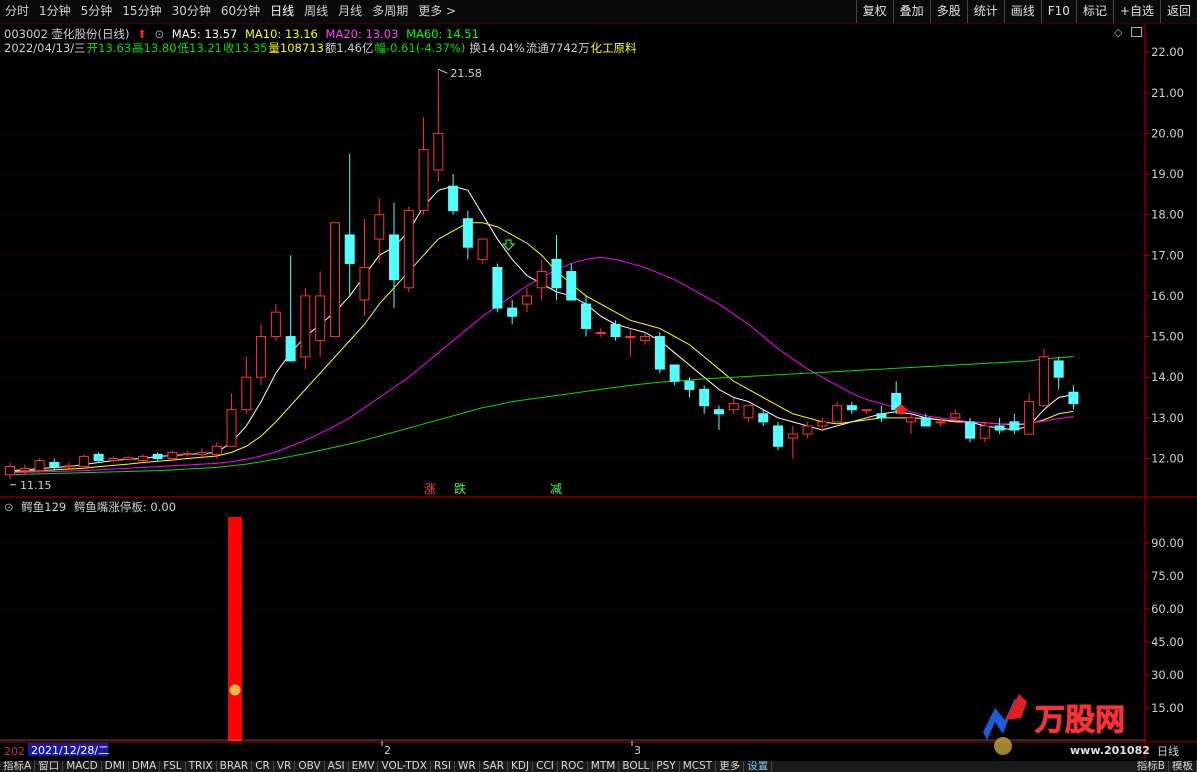 The height and width of the screenshot is (772, 1197). Describe the element at coordinates (698, 766) in the screenshot. I see `indicator-tab-23: MCST` at that location.